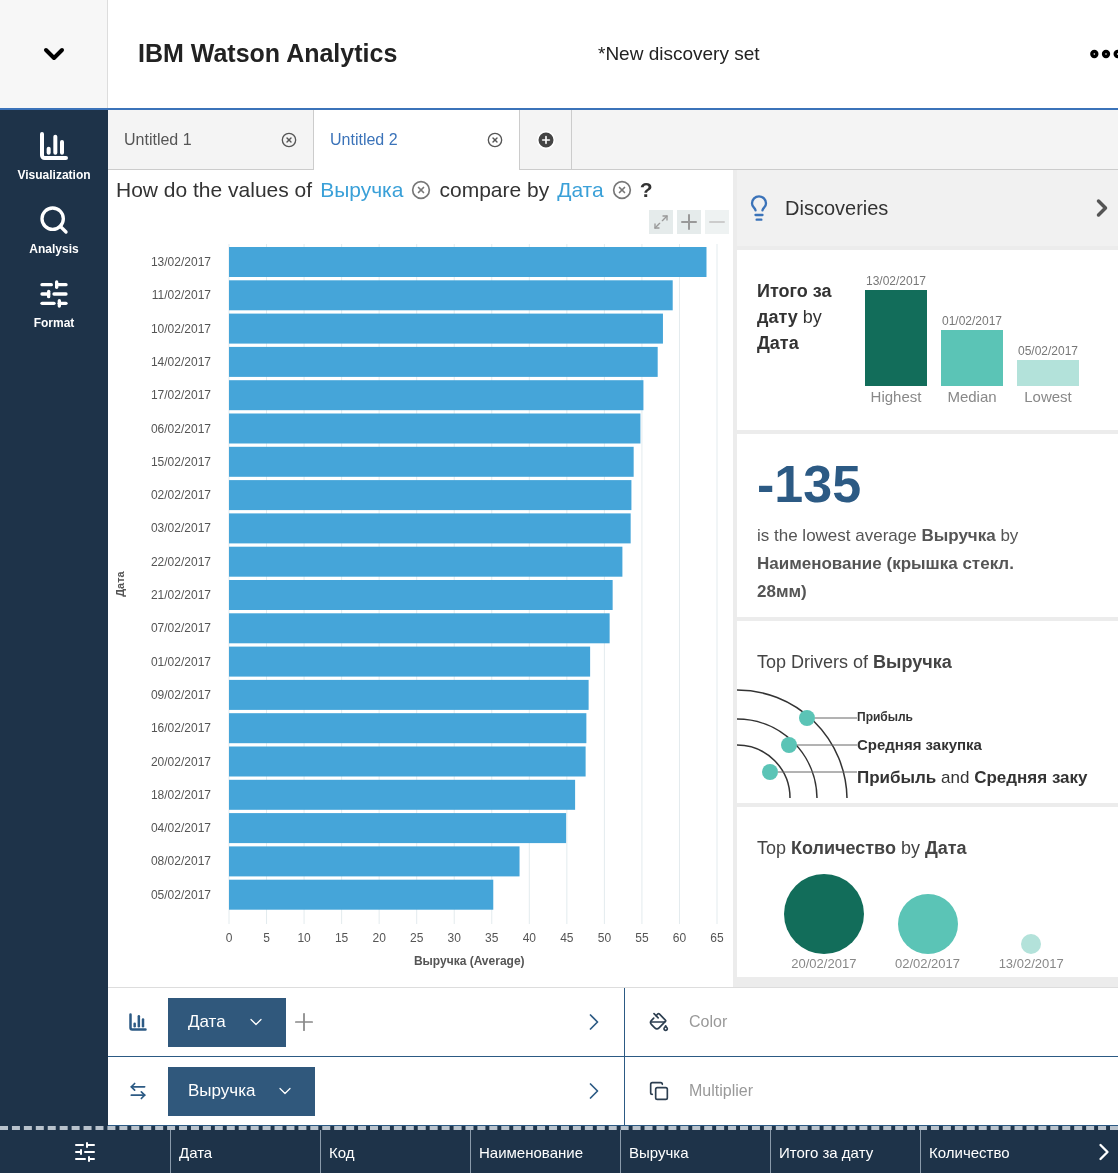  Describe the element at coordinates (180, 494) in the screenshot. I see `axis-label: 02/02/2017` at that location.